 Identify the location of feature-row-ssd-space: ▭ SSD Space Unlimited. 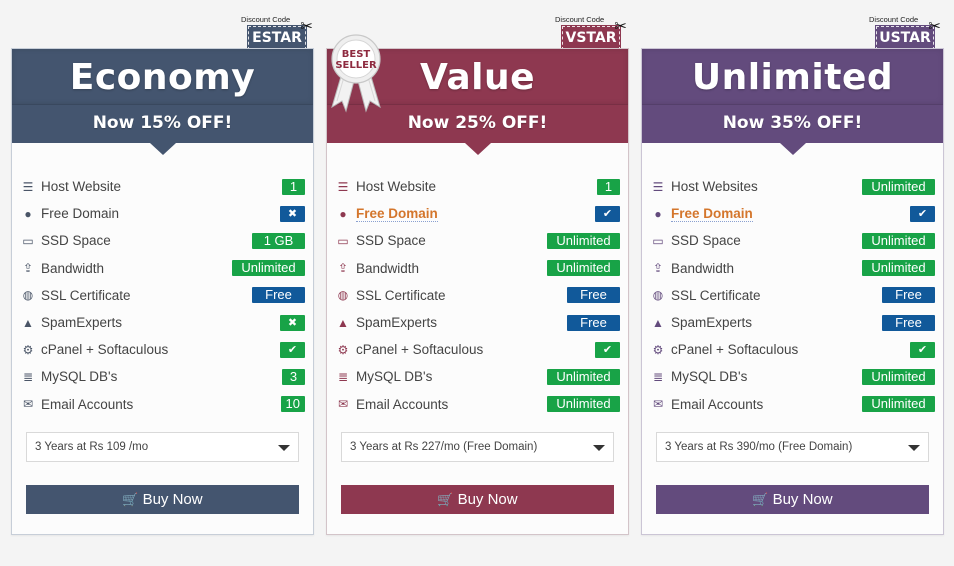
(792, 240).